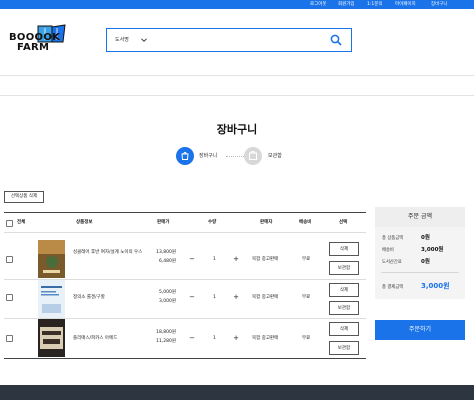  Describe the element at coordinates (420, 217) in the screenshot. I see `order-summary-title: 주문 금액` at that location.